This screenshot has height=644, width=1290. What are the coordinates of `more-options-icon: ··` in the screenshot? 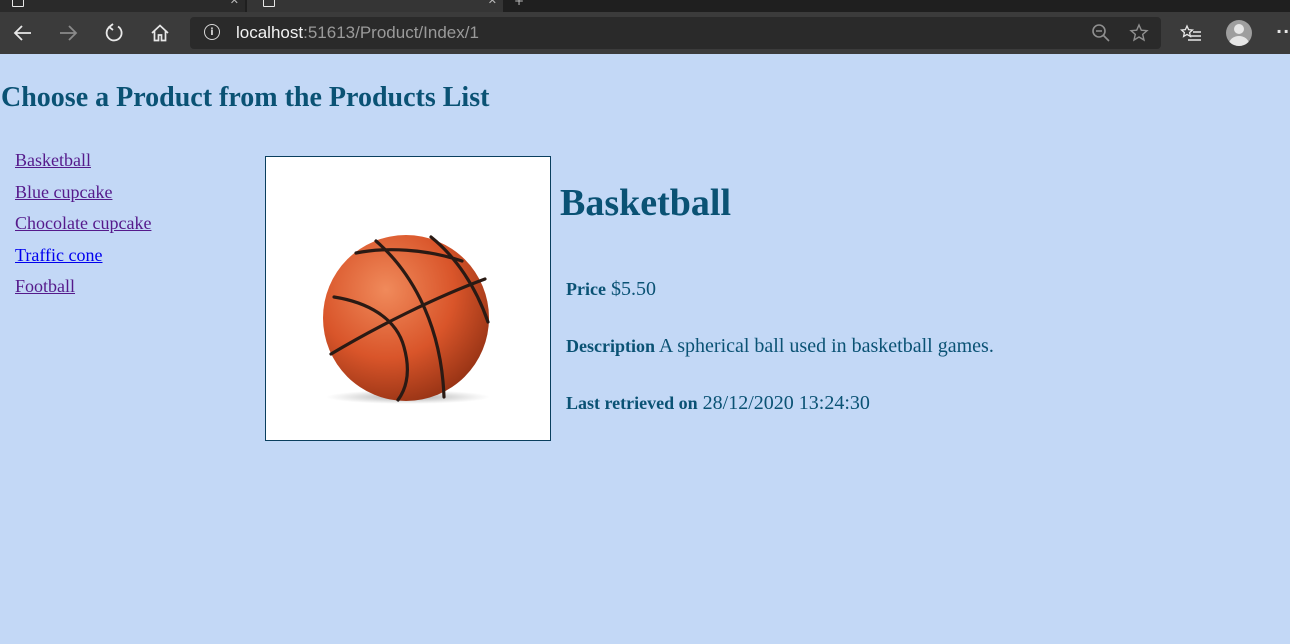 It's located at (1283, 31).